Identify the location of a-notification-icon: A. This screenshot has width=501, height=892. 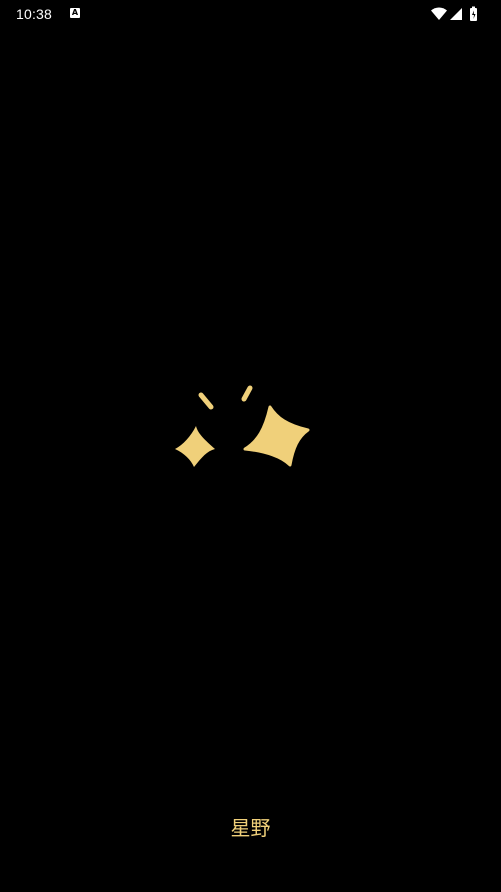
(75, 13).